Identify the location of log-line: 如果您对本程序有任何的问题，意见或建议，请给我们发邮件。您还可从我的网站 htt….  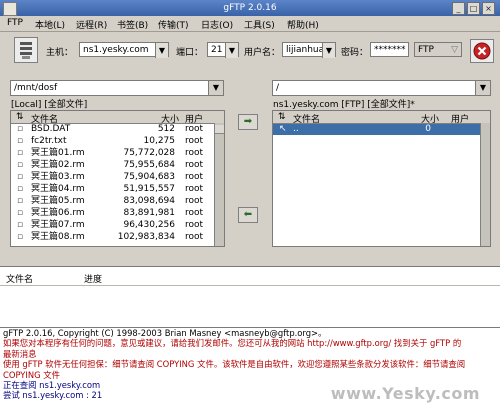
(232, 343).